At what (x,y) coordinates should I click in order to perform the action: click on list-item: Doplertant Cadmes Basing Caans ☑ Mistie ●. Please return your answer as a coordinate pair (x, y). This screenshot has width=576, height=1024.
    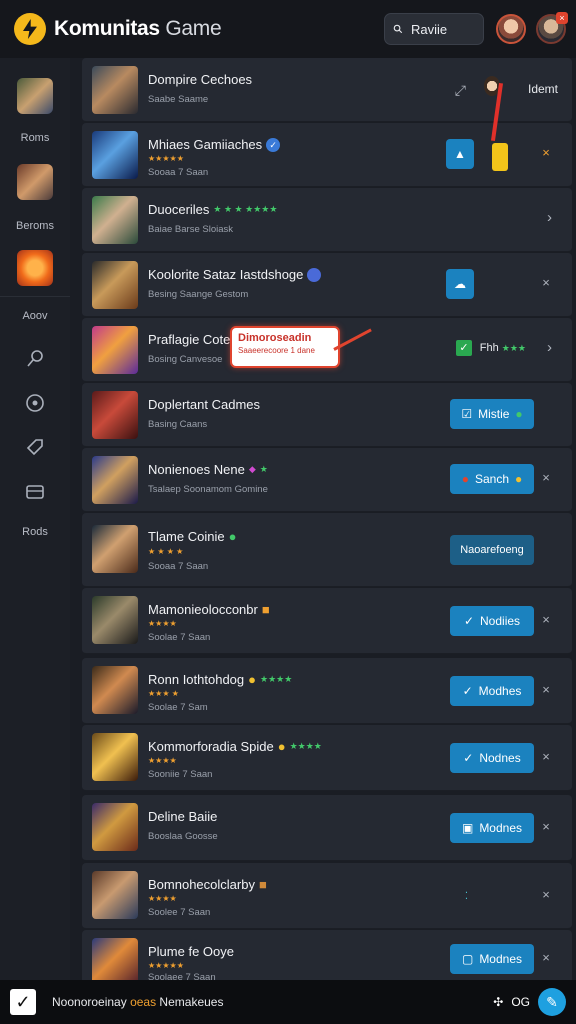
    Looking at the image, I should click on (327, 415).